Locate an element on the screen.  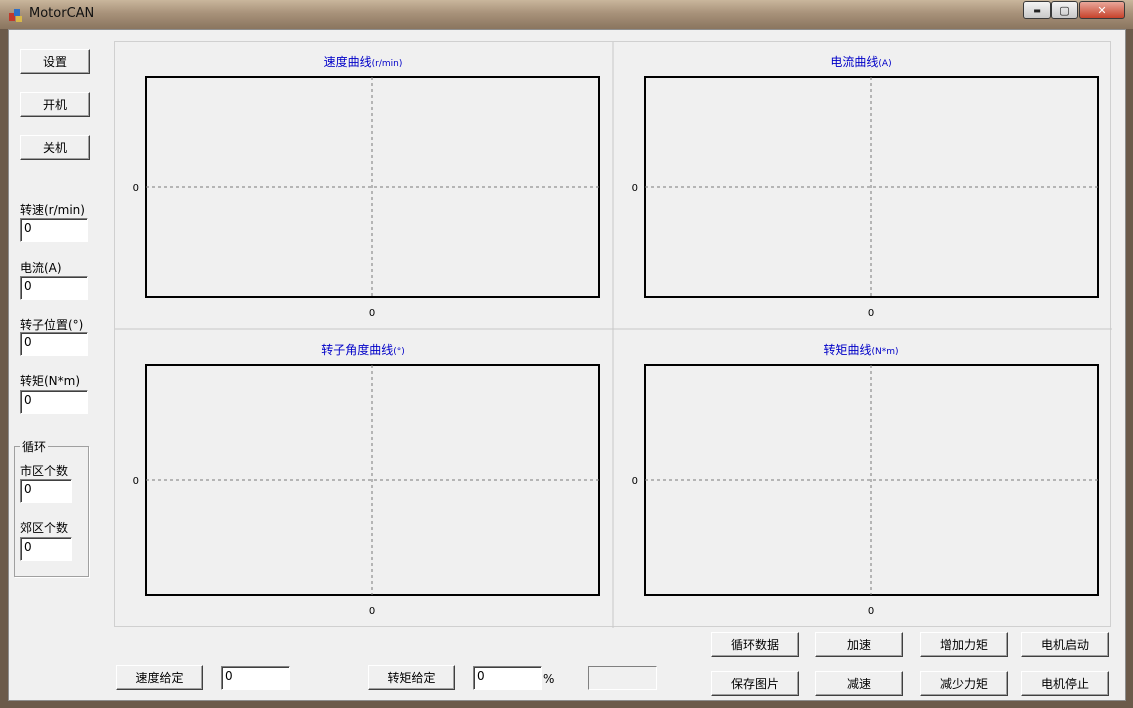
speed-x-tick: 0 is located at coordinates (372, 313).